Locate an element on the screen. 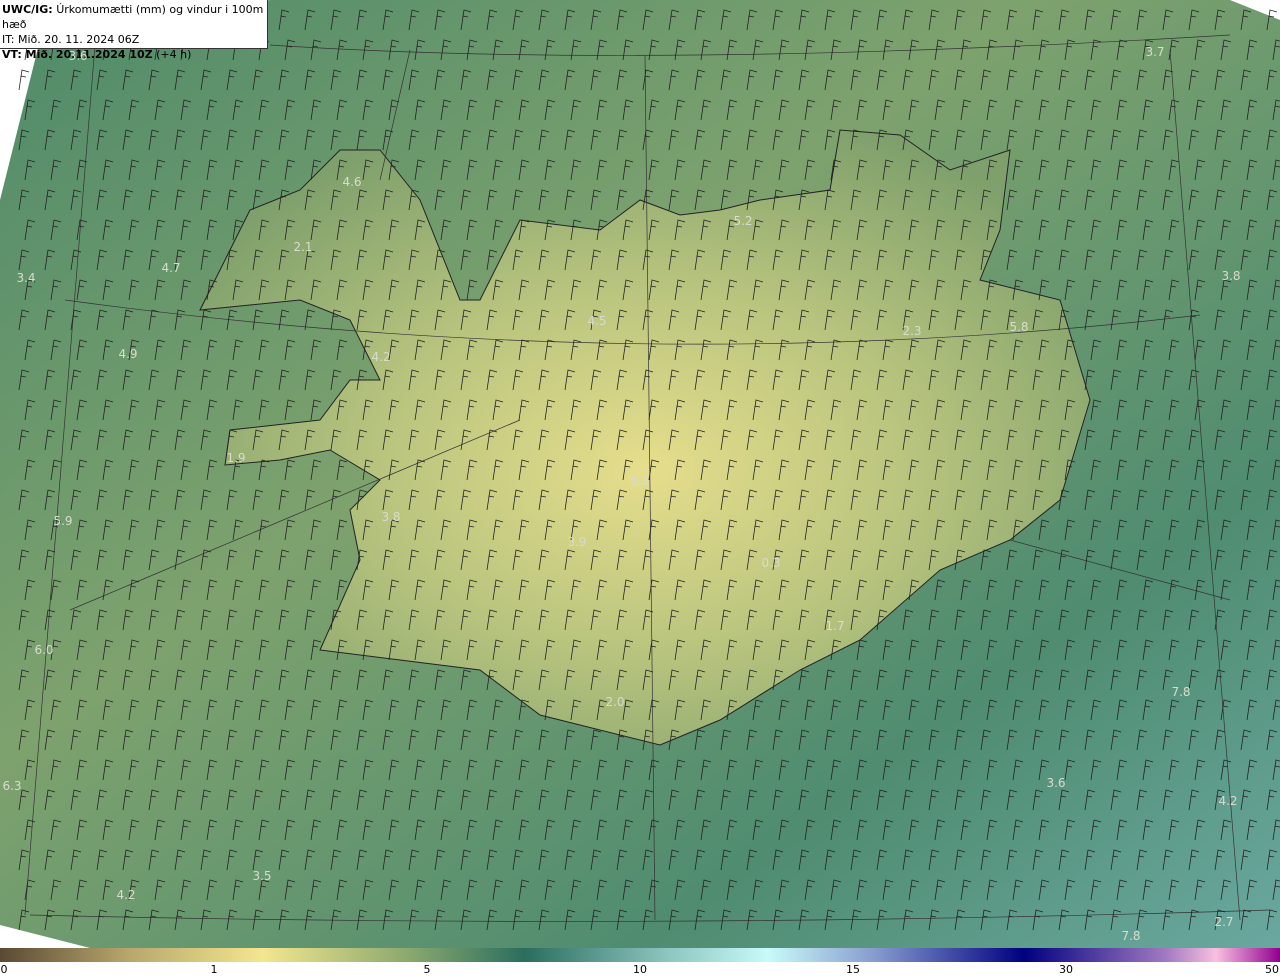  colorbar-tick: 0 is located at coordinates (4, 969).